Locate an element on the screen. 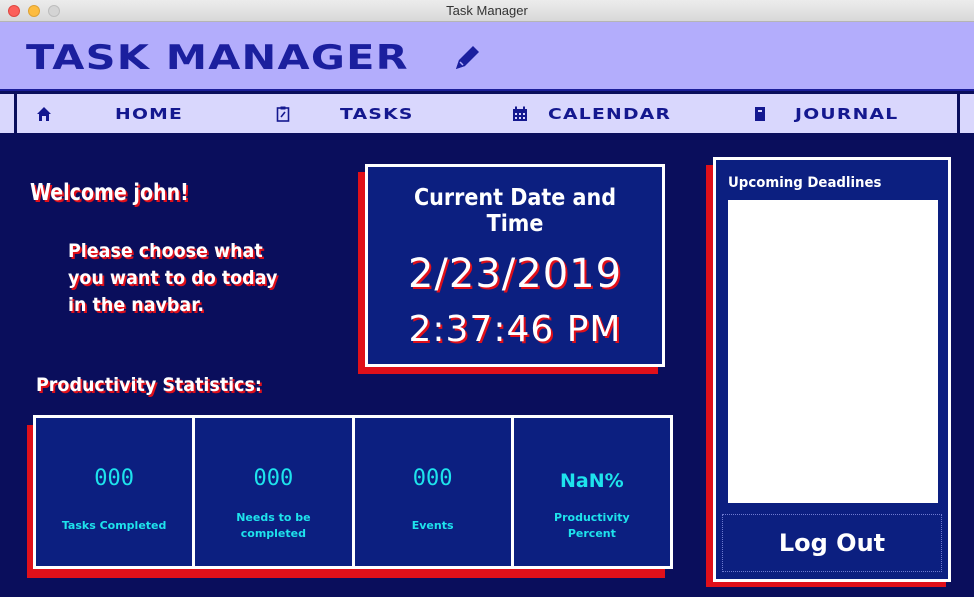 The width and height of the screenshot is (974, 597). datetime-title: Current Date and Time is located at coordinates (515, 211).